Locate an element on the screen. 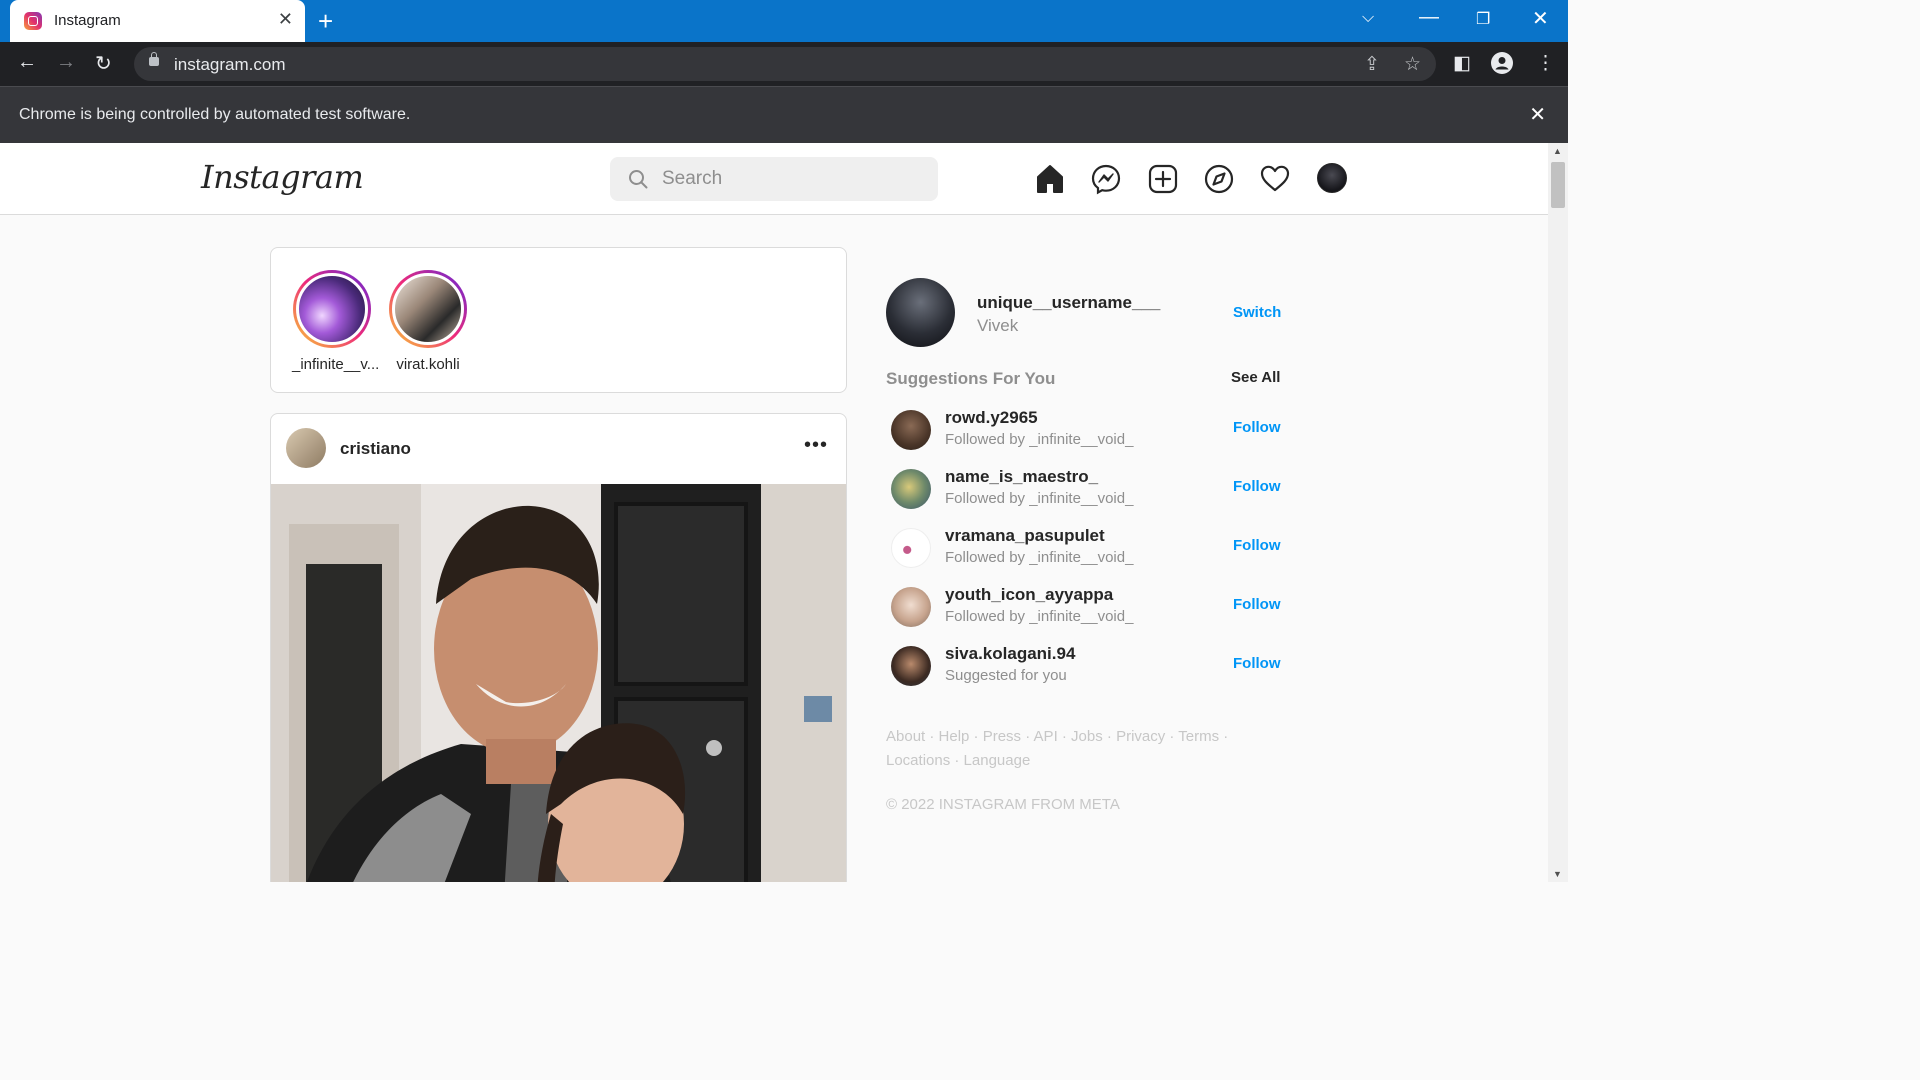 Image resolution: width=1920 pixels, height=1080 pixels. feed-post: cristiano ••• is located at coordinates (558, 647).